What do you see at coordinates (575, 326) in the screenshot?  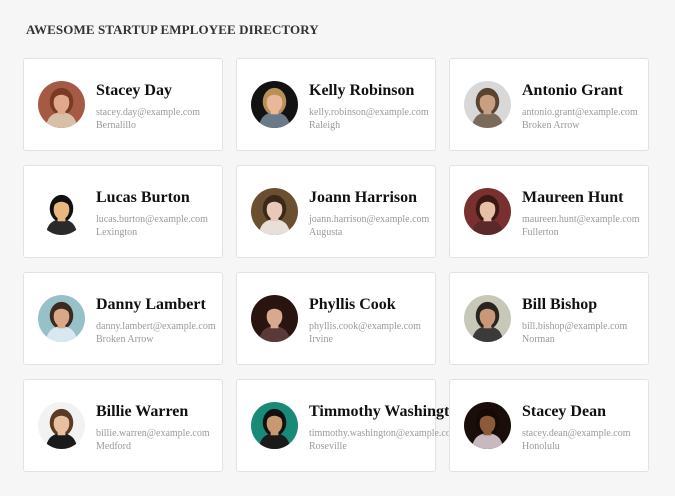 I see `employee-email: bill.bishop@example.com` at bounding box center [575, 326].